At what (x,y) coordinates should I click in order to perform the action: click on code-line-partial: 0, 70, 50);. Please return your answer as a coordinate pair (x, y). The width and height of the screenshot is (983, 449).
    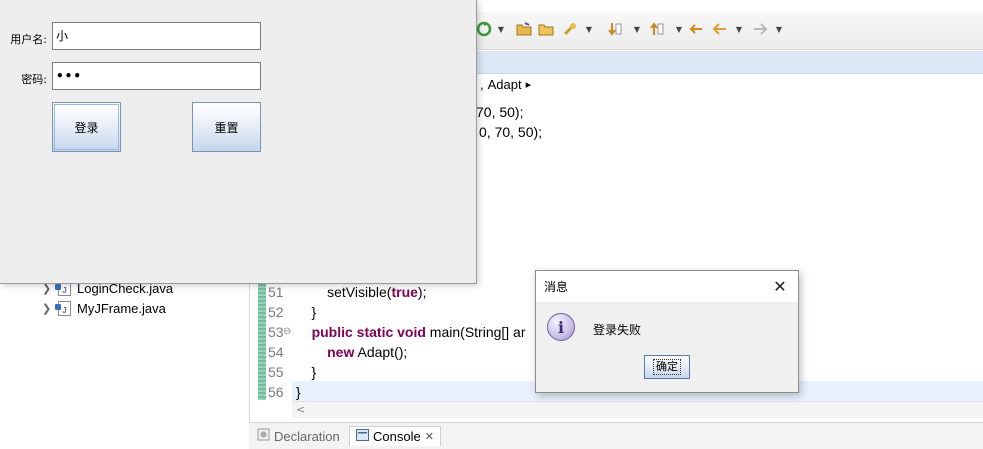
    Looking at the image, I should click on (511, 132).